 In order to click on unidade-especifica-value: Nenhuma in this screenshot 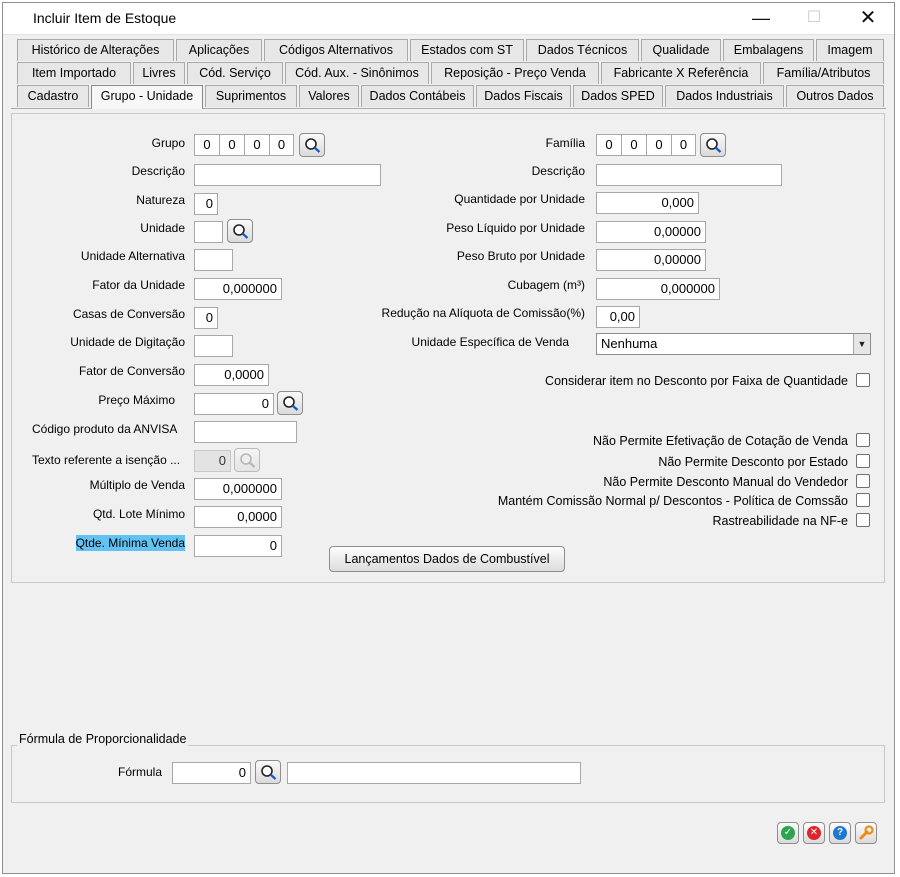, I will do `click(629, 343)`.